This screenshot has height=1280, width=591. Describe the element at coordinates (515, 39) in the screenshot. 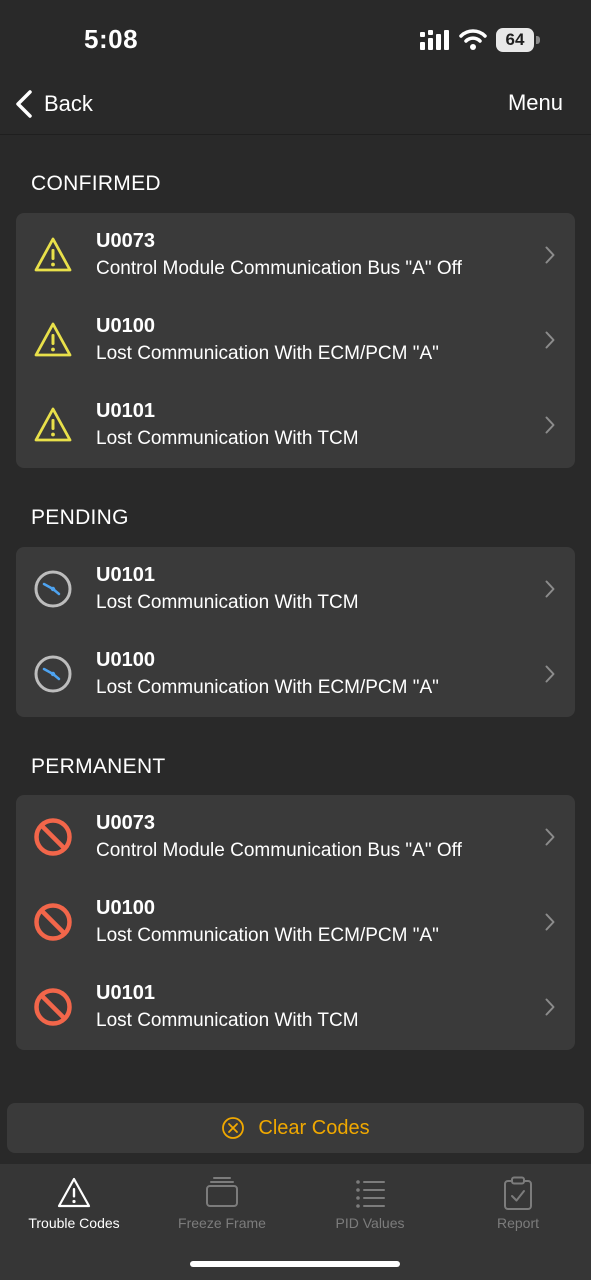

I see `battery-level: 64` at that location.